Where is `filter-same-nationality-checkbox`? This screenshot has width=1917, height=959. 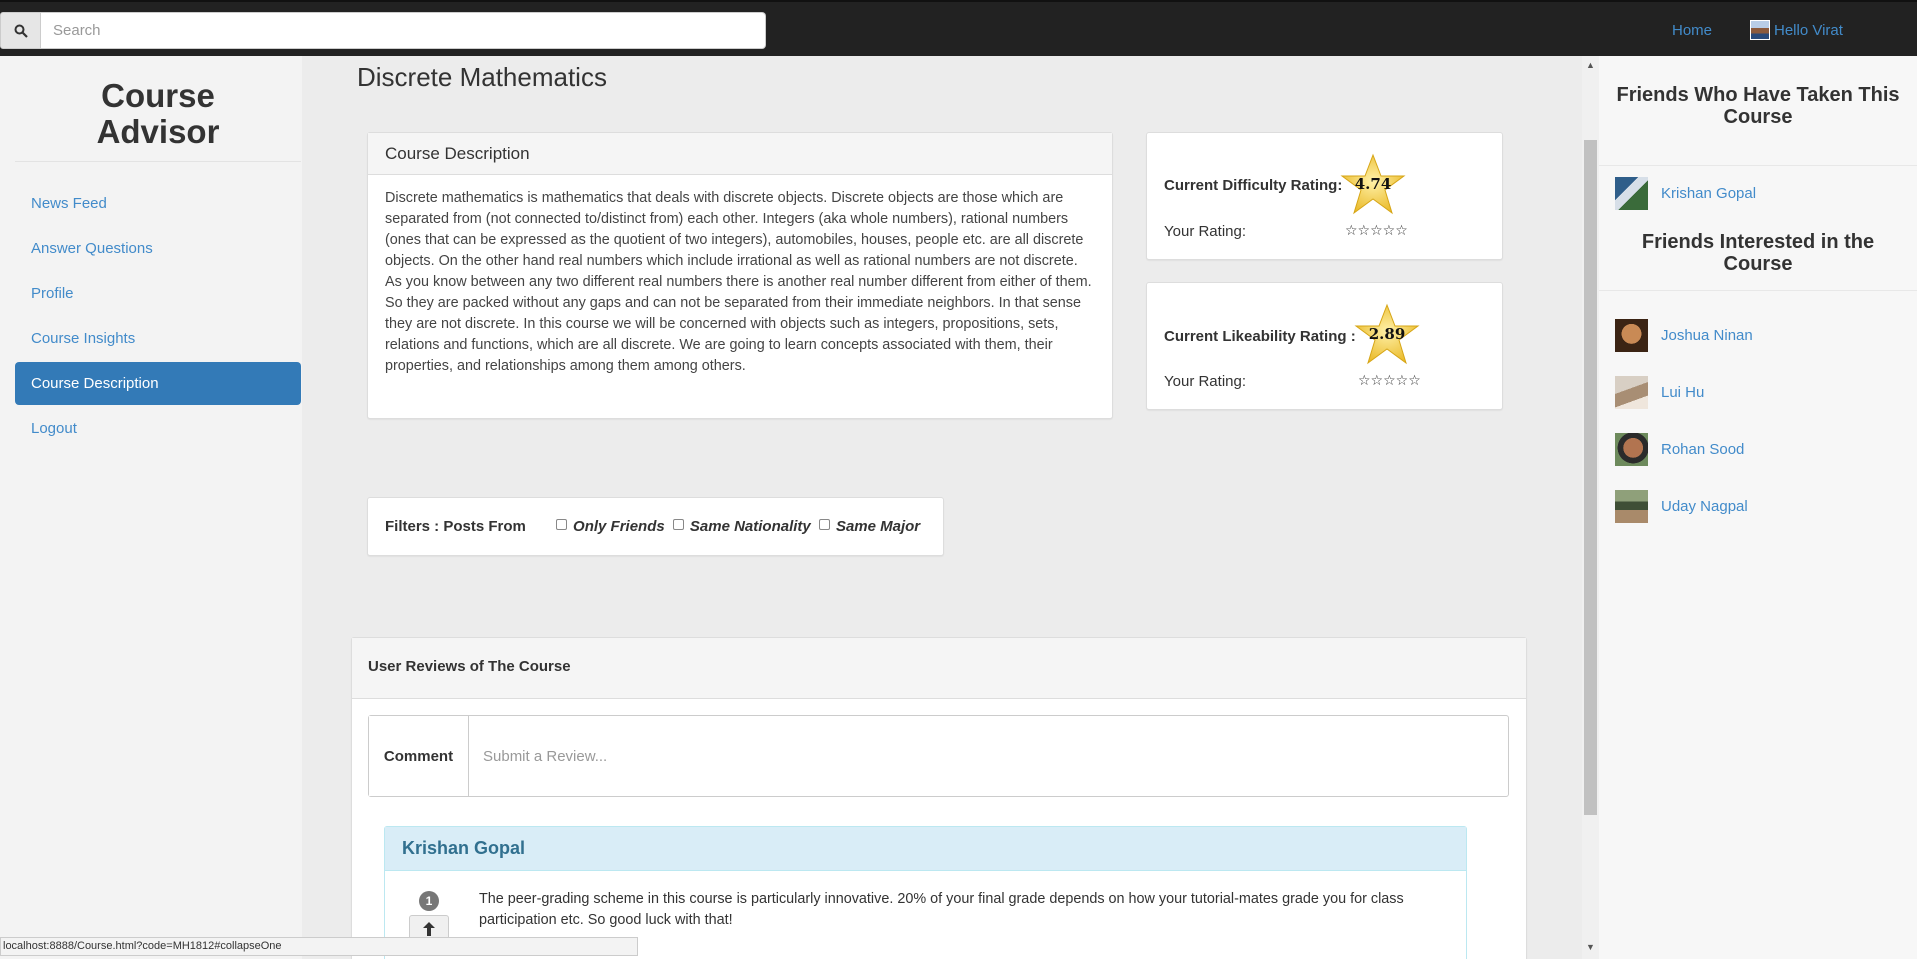
filter-same-nationality-checkbox is located at coordinates (678, 524).